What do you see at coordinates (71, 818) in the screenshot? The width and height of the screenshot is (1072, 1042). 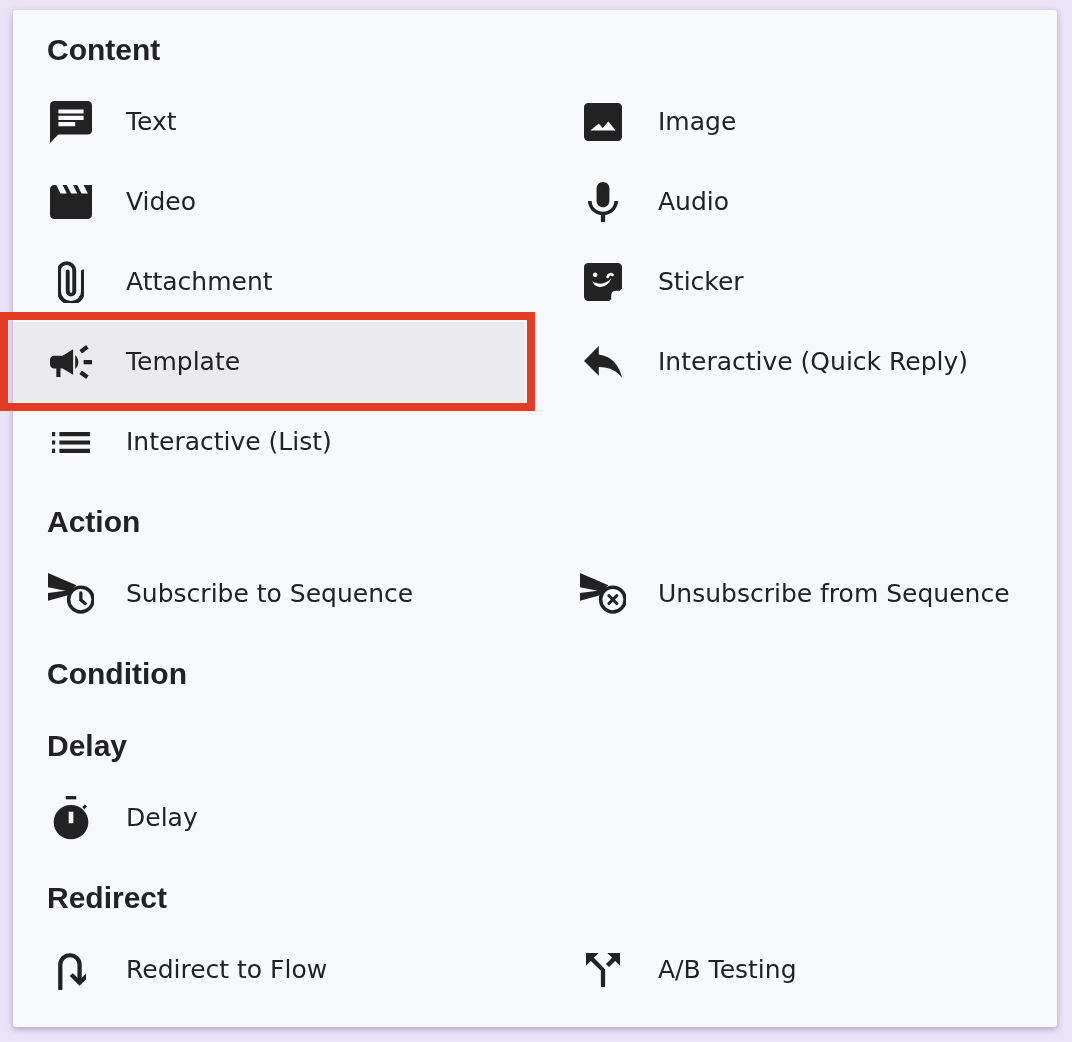 I see `stopwatch-icon` at bounding box center [71, 818].